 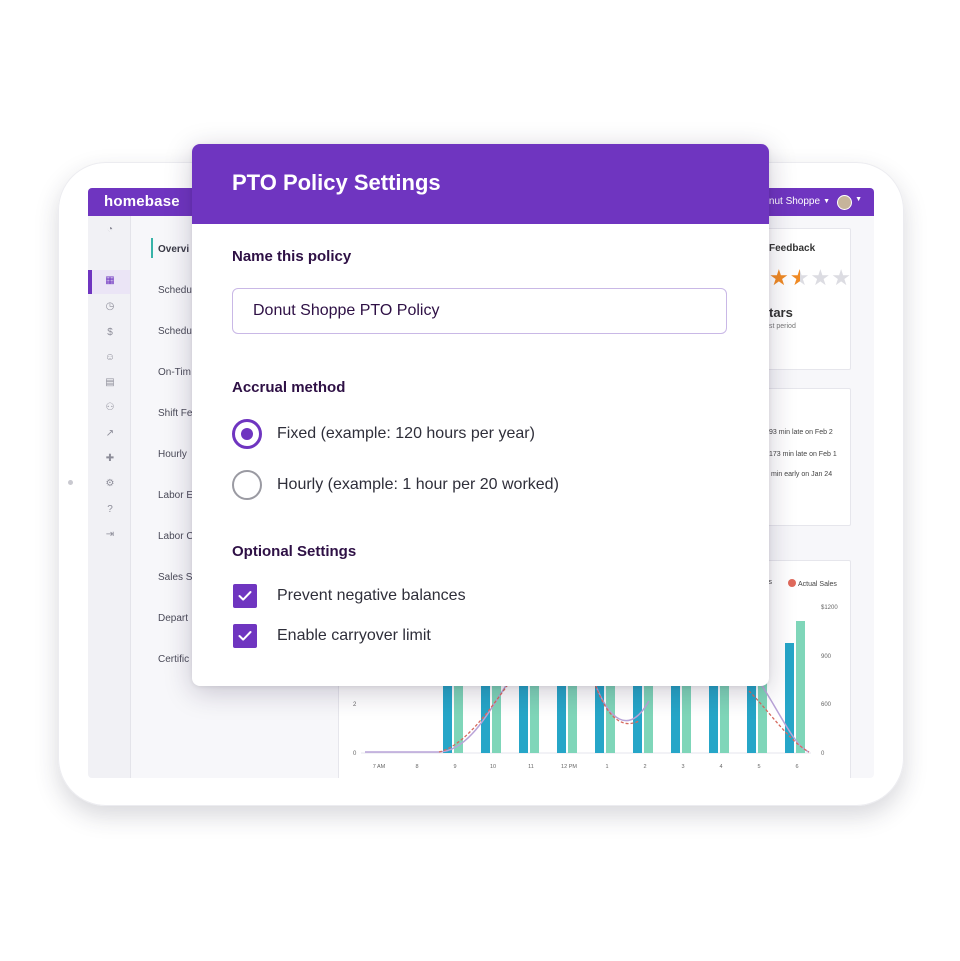 What do you see at coordinates (479, 311) in the screenshot?
I see `policy-name-input` at bounding box center [479, 311].